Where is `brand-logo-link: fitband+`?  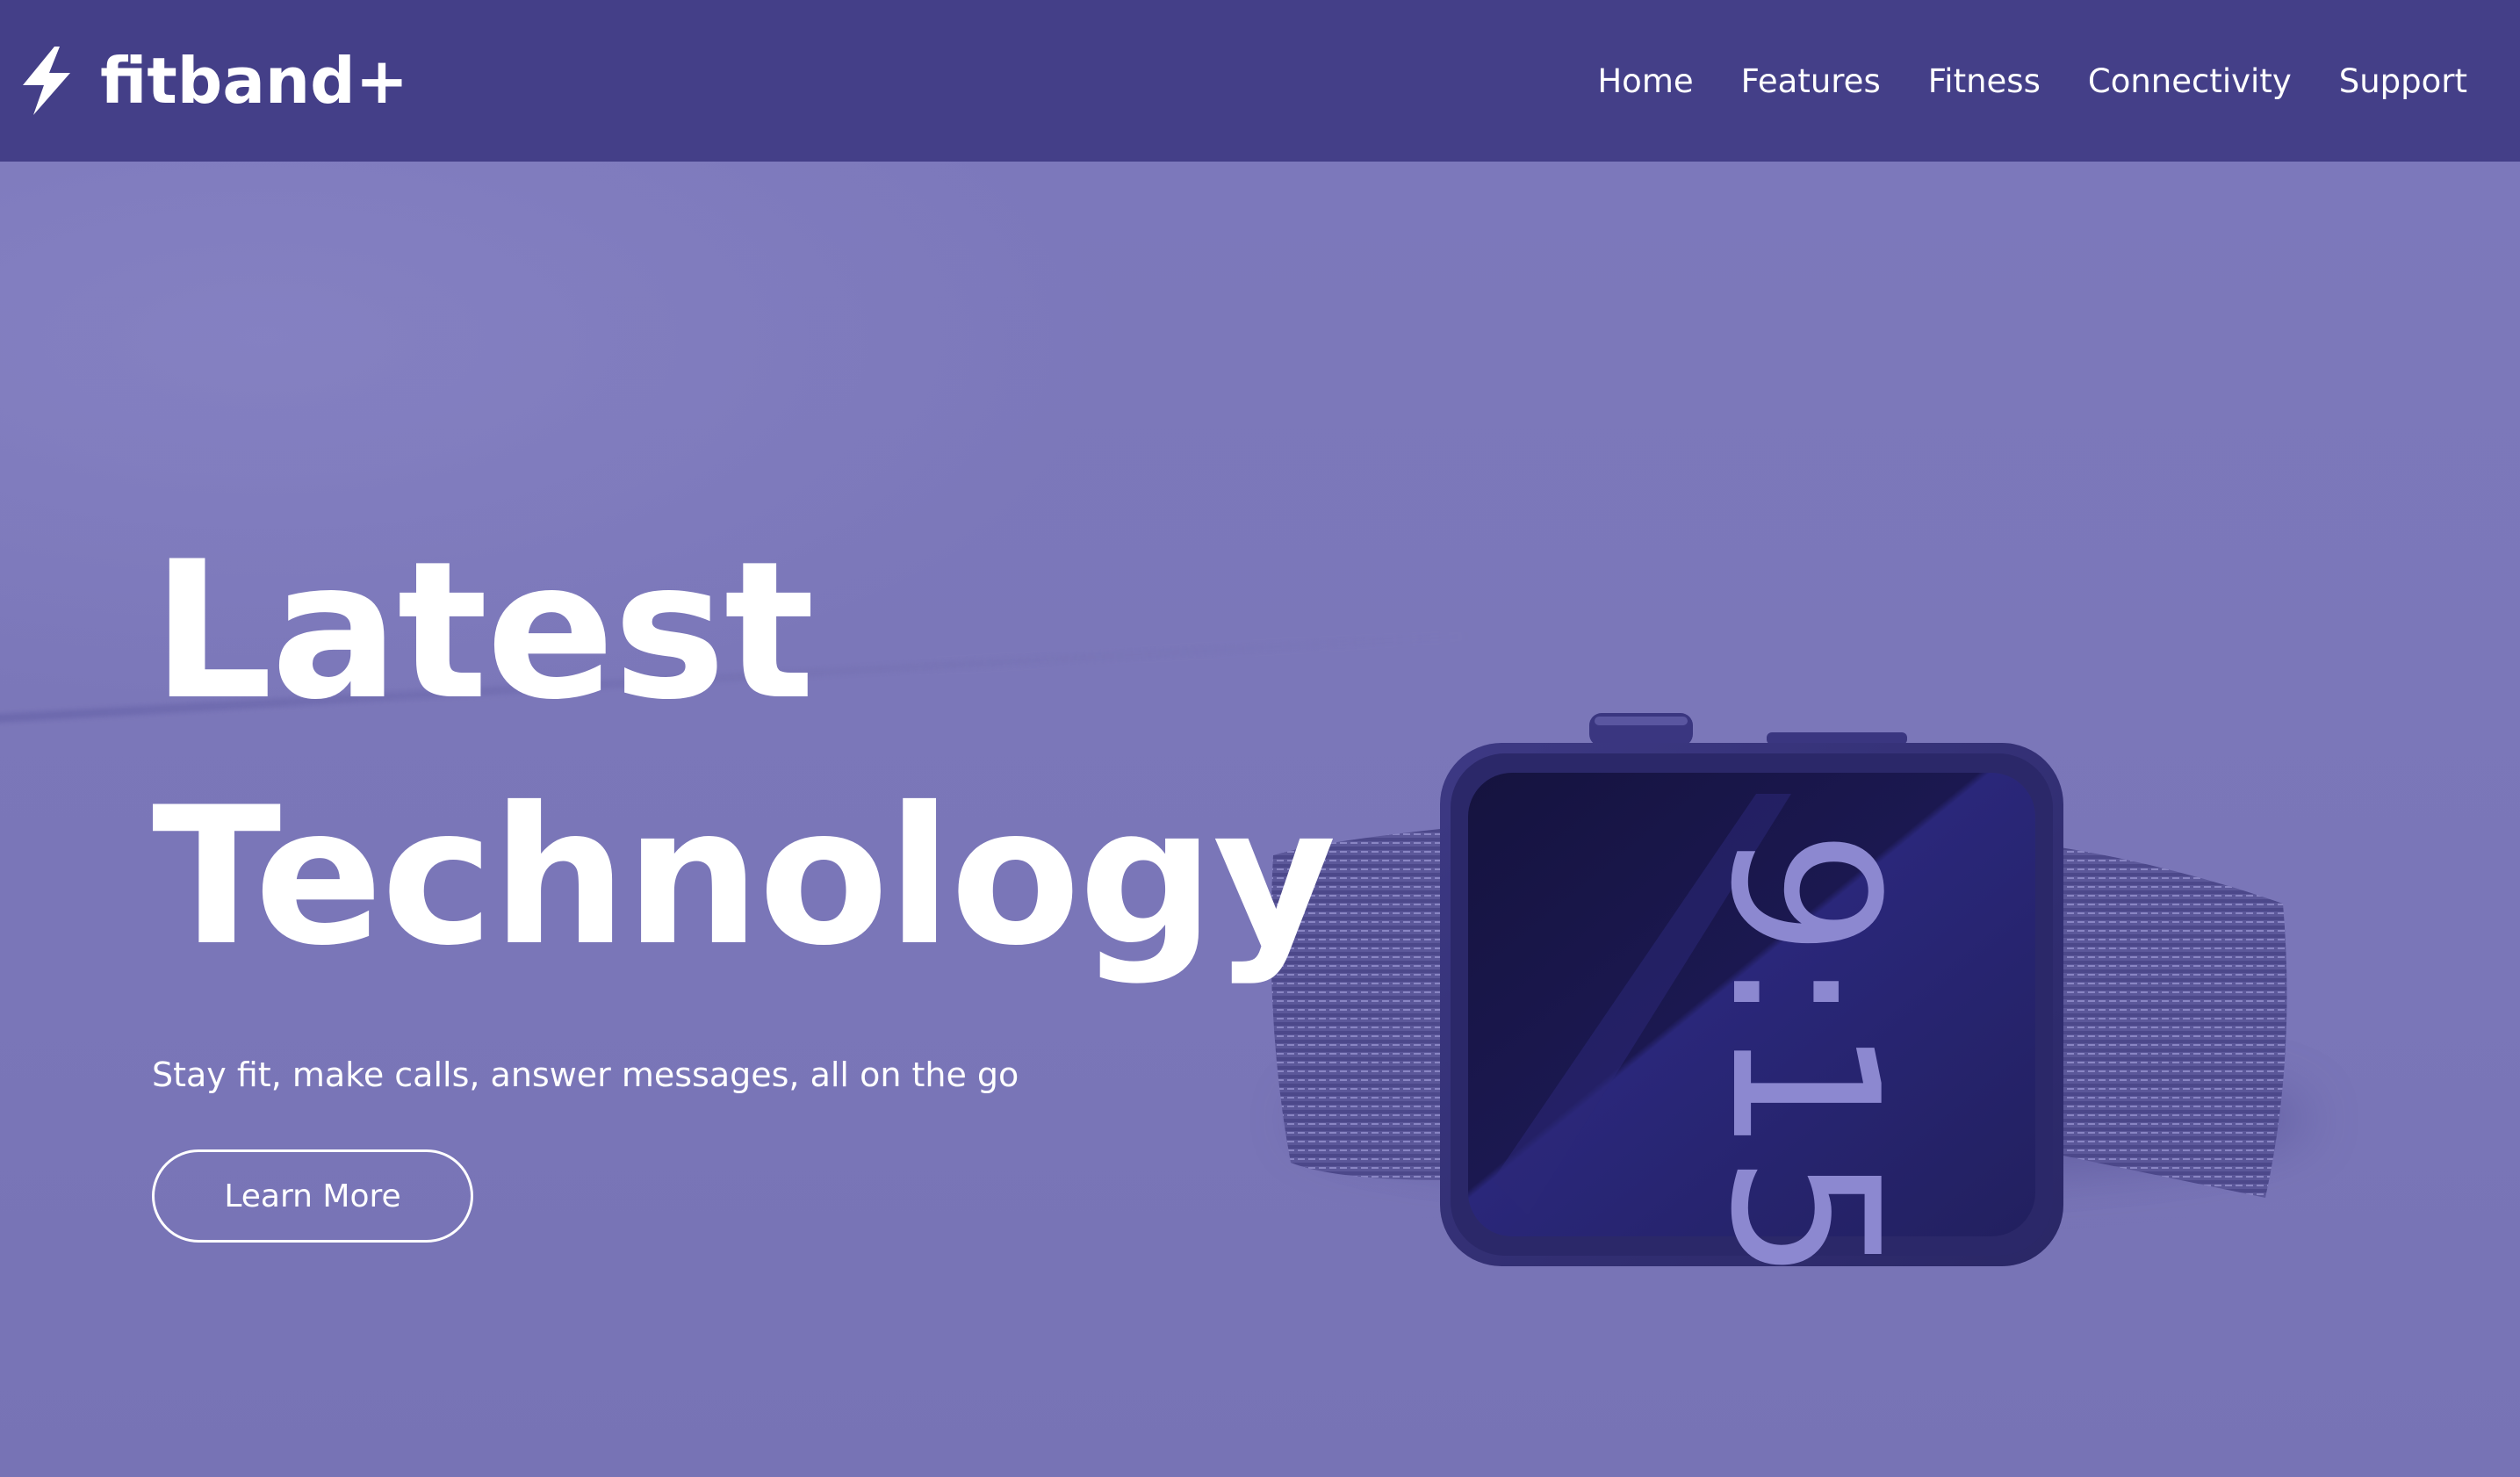
brand-logo-link: fitband+ is located at coordinates (213, 81).